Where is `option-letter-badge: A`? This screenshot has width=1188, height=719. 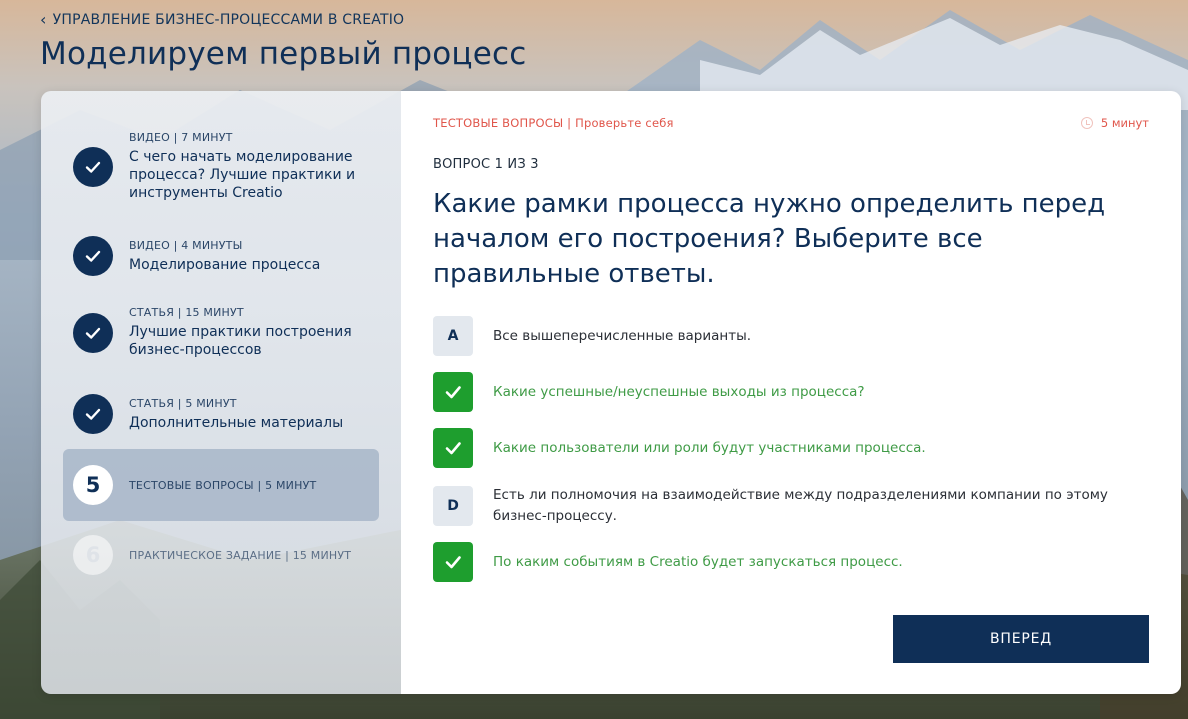 option-letter-badge: A is located at coordinates (453, 336).